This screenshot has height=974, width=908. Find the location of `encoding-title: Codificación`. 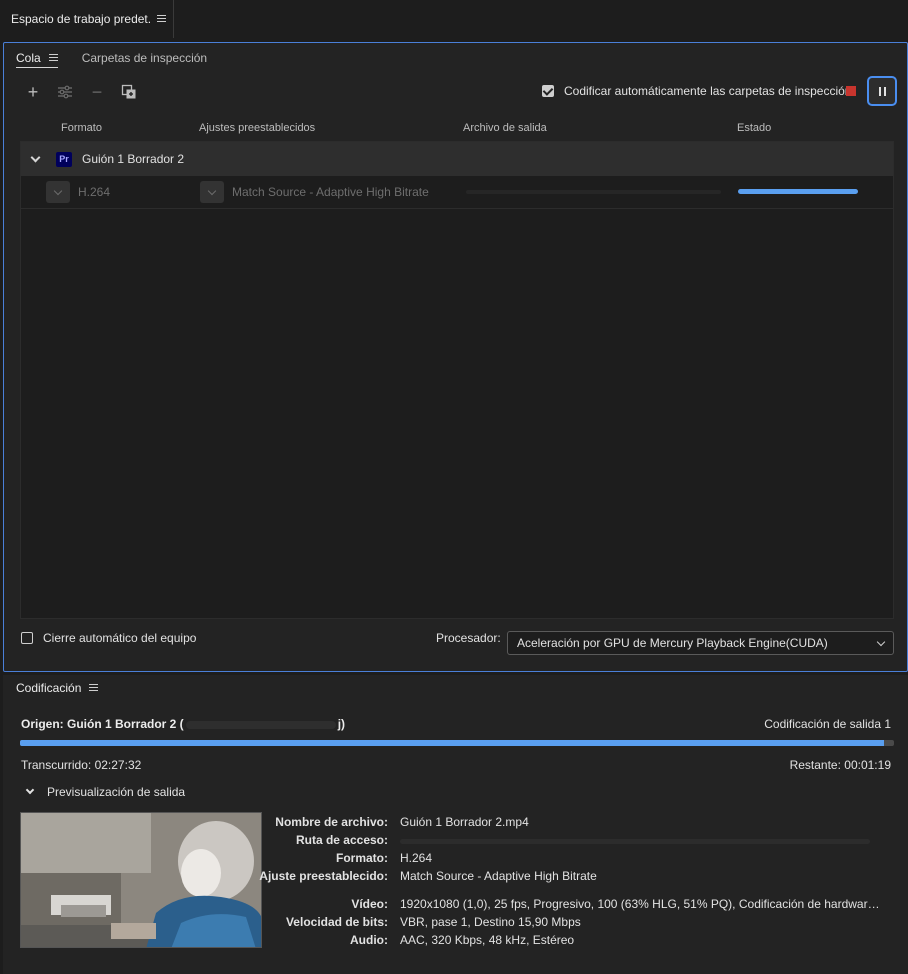

encoding-title: Codificación is located at coordinates (57, 688).